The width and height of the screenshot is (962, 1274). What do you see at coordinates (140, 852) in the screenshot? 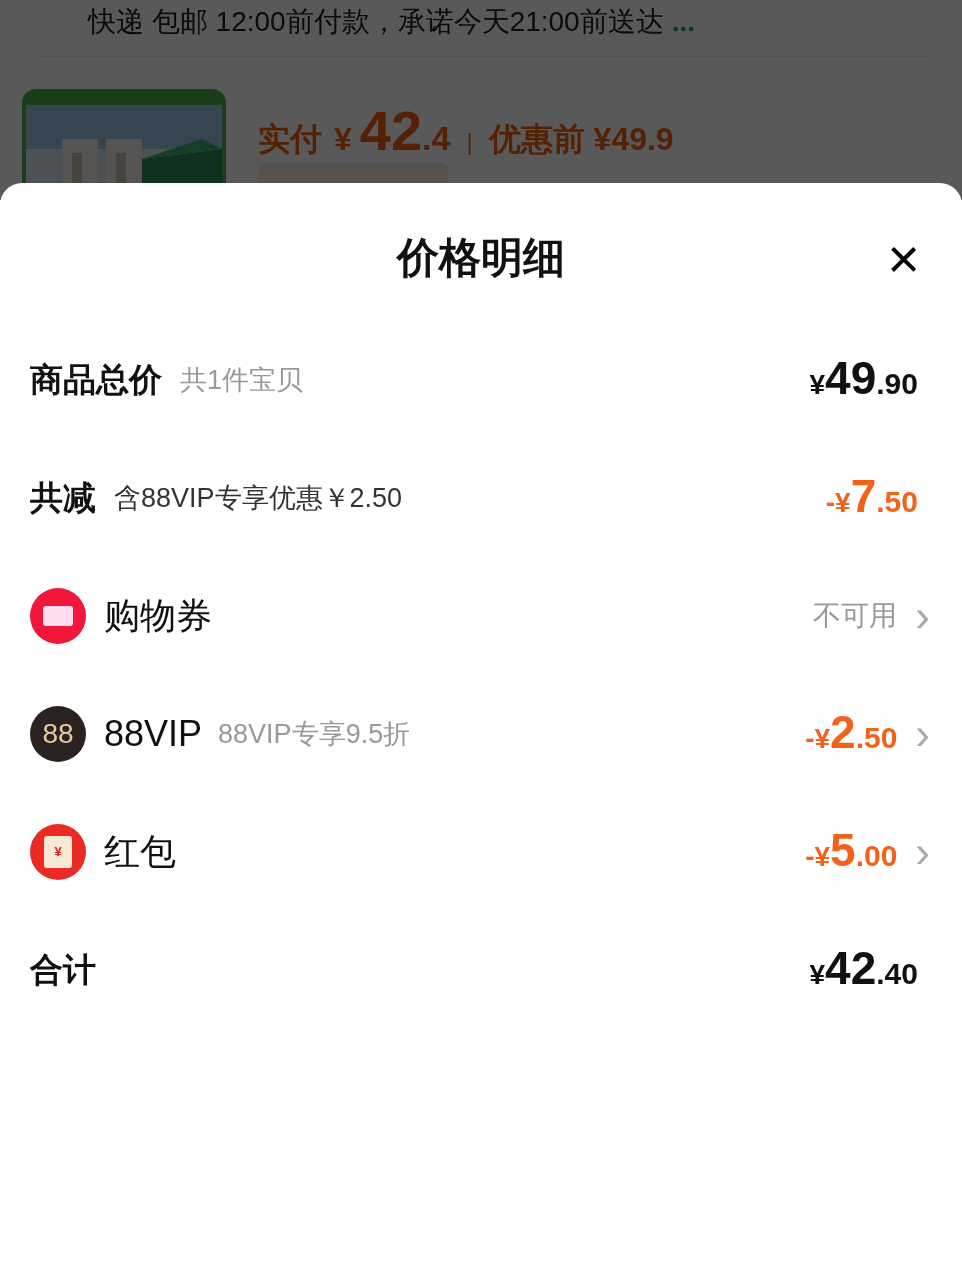
I see `row-label: 红包` at bounding box center [140, 852].